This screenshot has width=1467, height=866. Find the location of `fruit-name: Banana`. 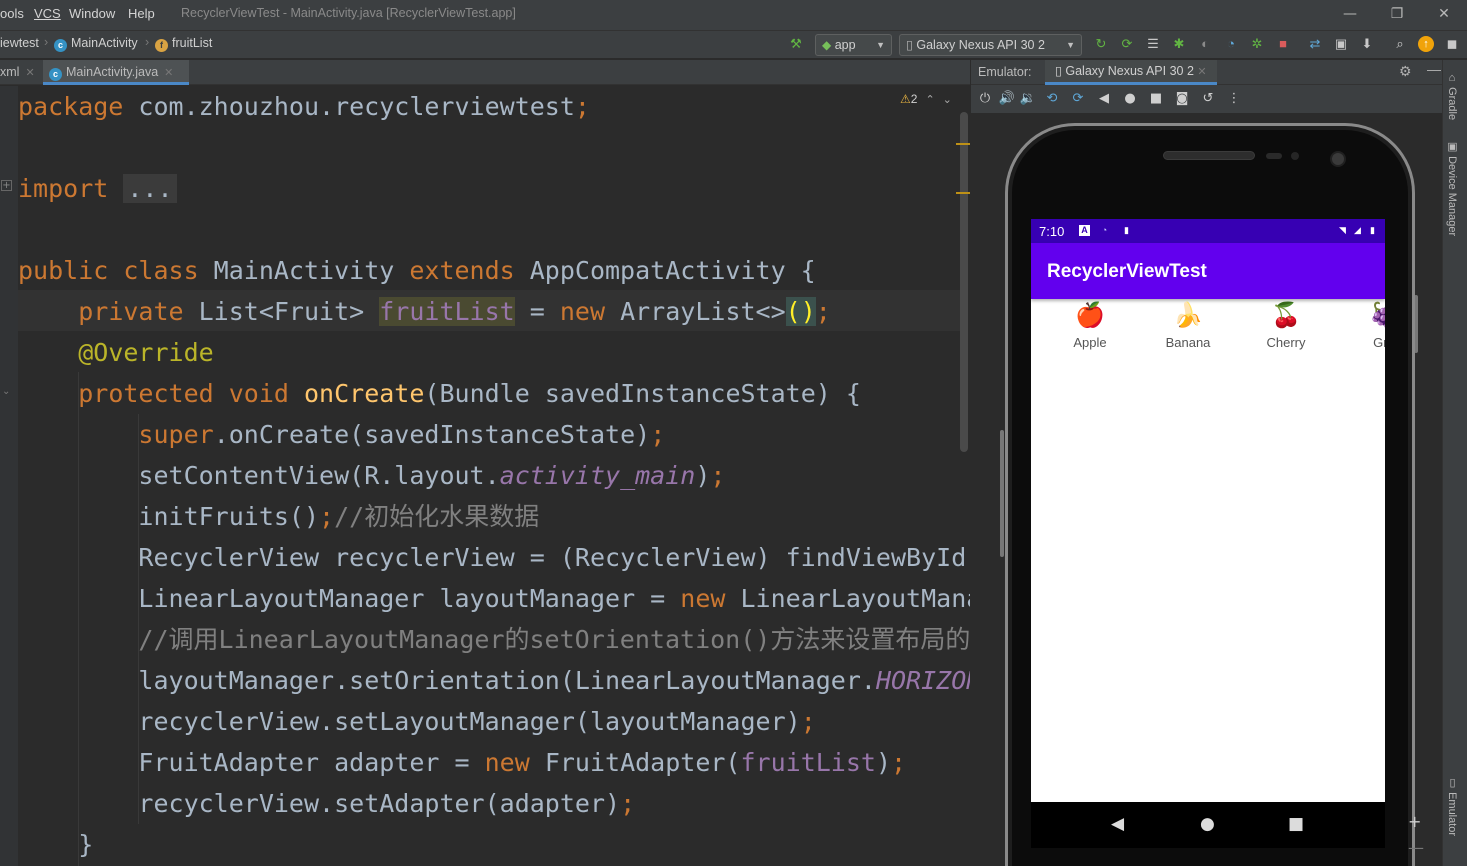

fruit-name: Banana is located at coordinates (1188, 342).